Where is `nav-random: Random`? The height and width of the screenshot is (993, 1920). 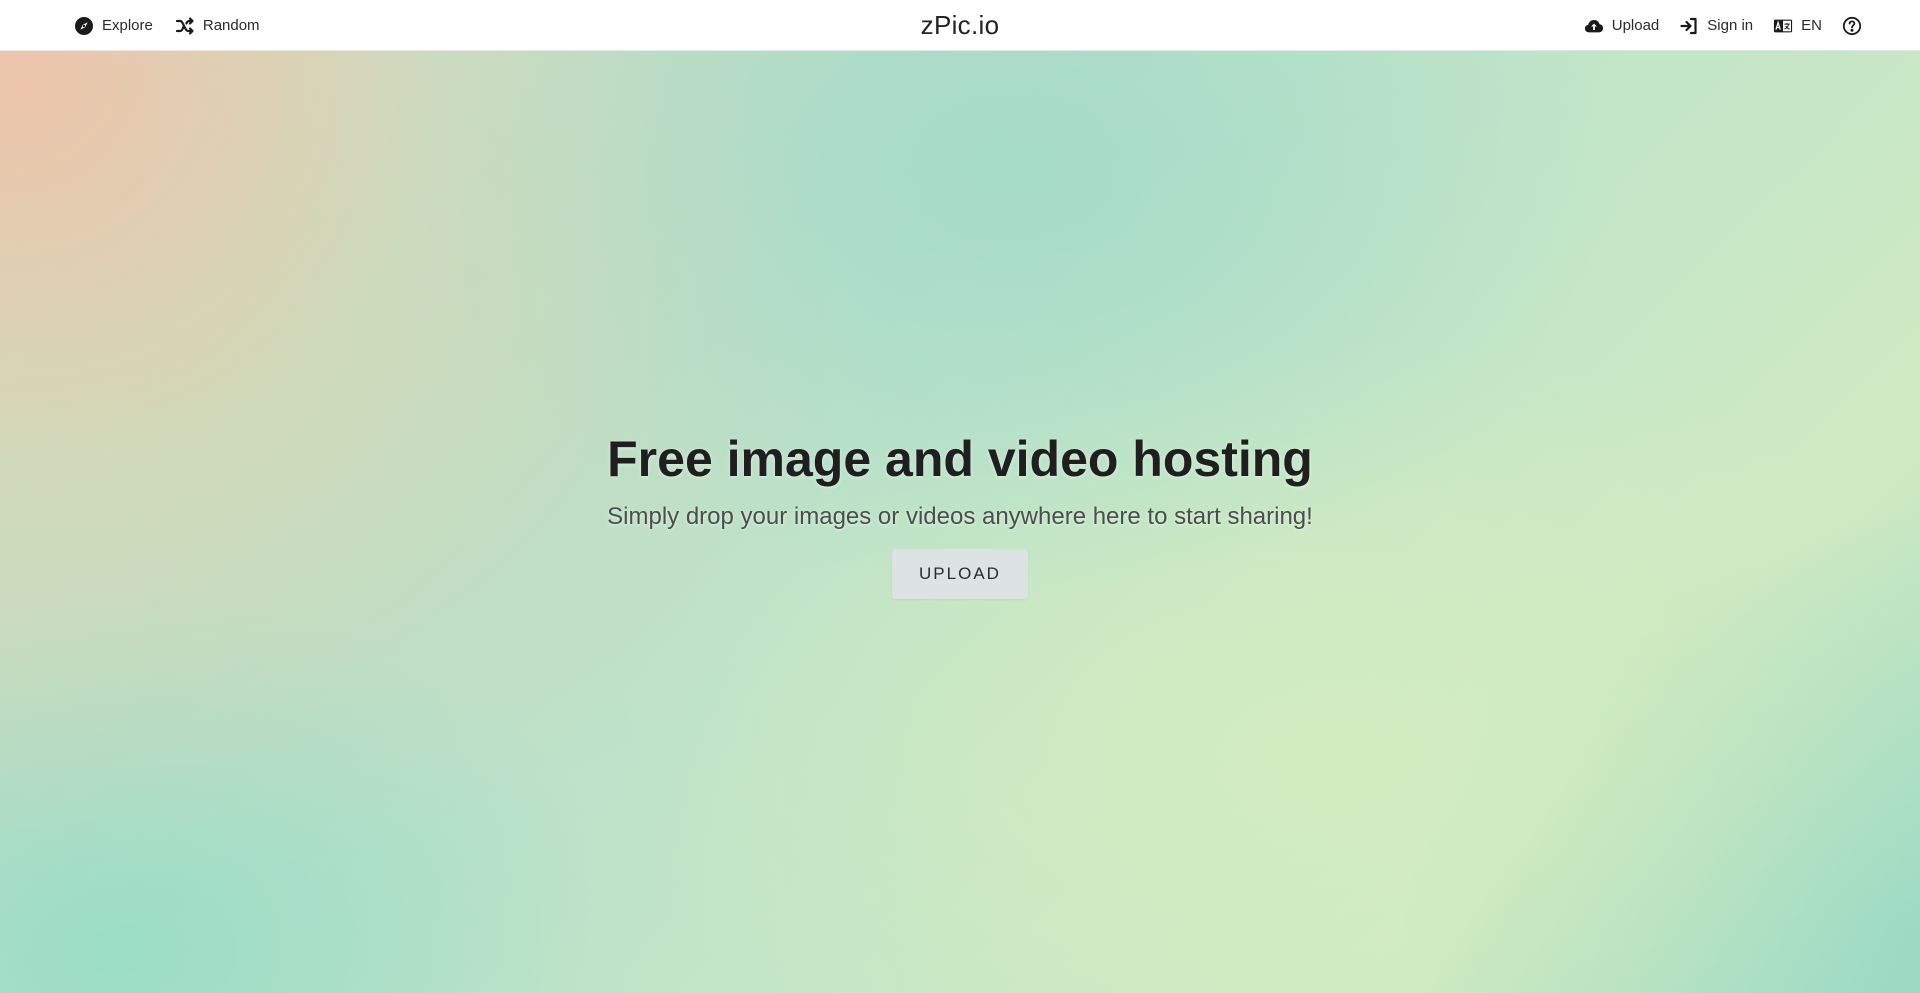
nav-random: Random is located at coordinates (217, 26).